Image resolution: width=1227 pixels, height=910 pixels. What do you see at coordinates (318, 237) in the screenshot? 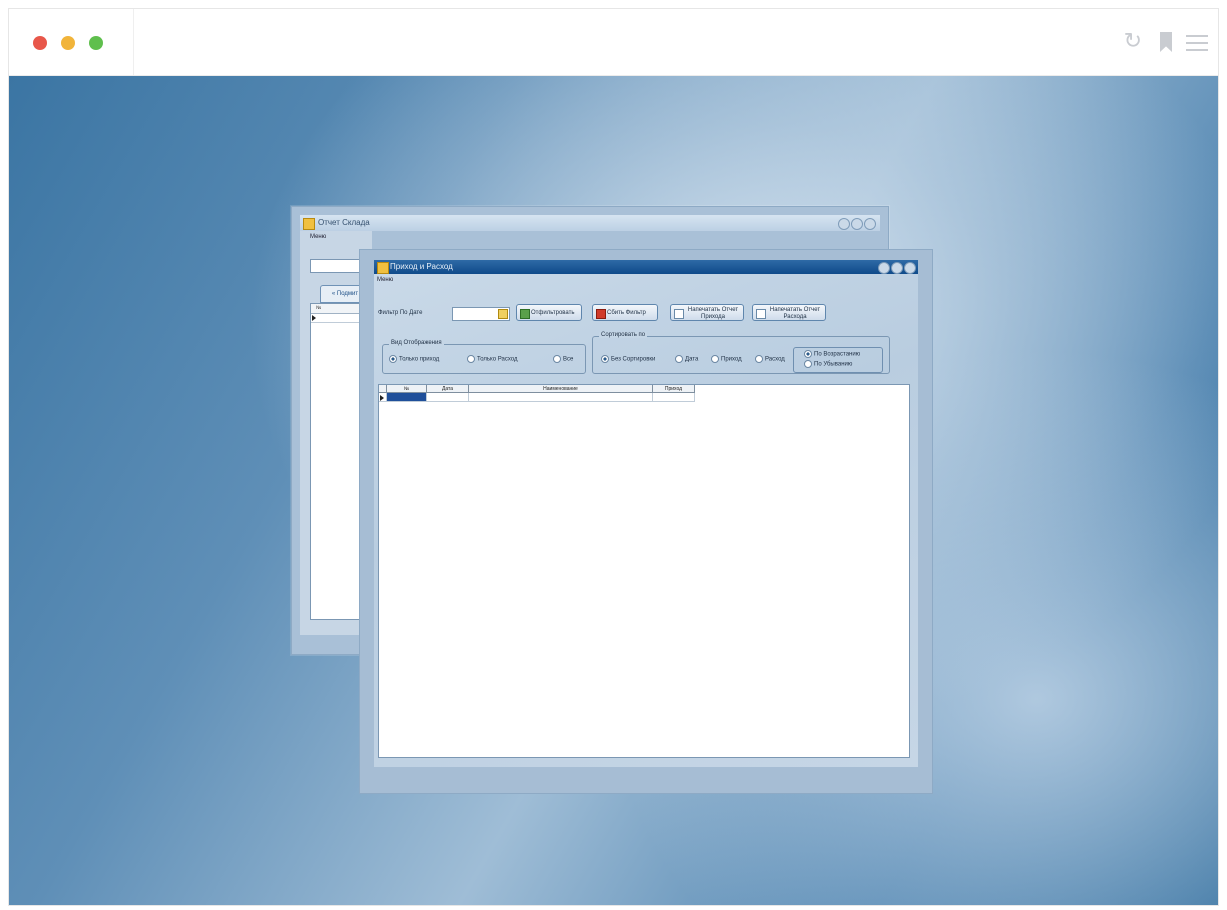
I see `back-window-menu: Меню` at bounding box center [318, 237].